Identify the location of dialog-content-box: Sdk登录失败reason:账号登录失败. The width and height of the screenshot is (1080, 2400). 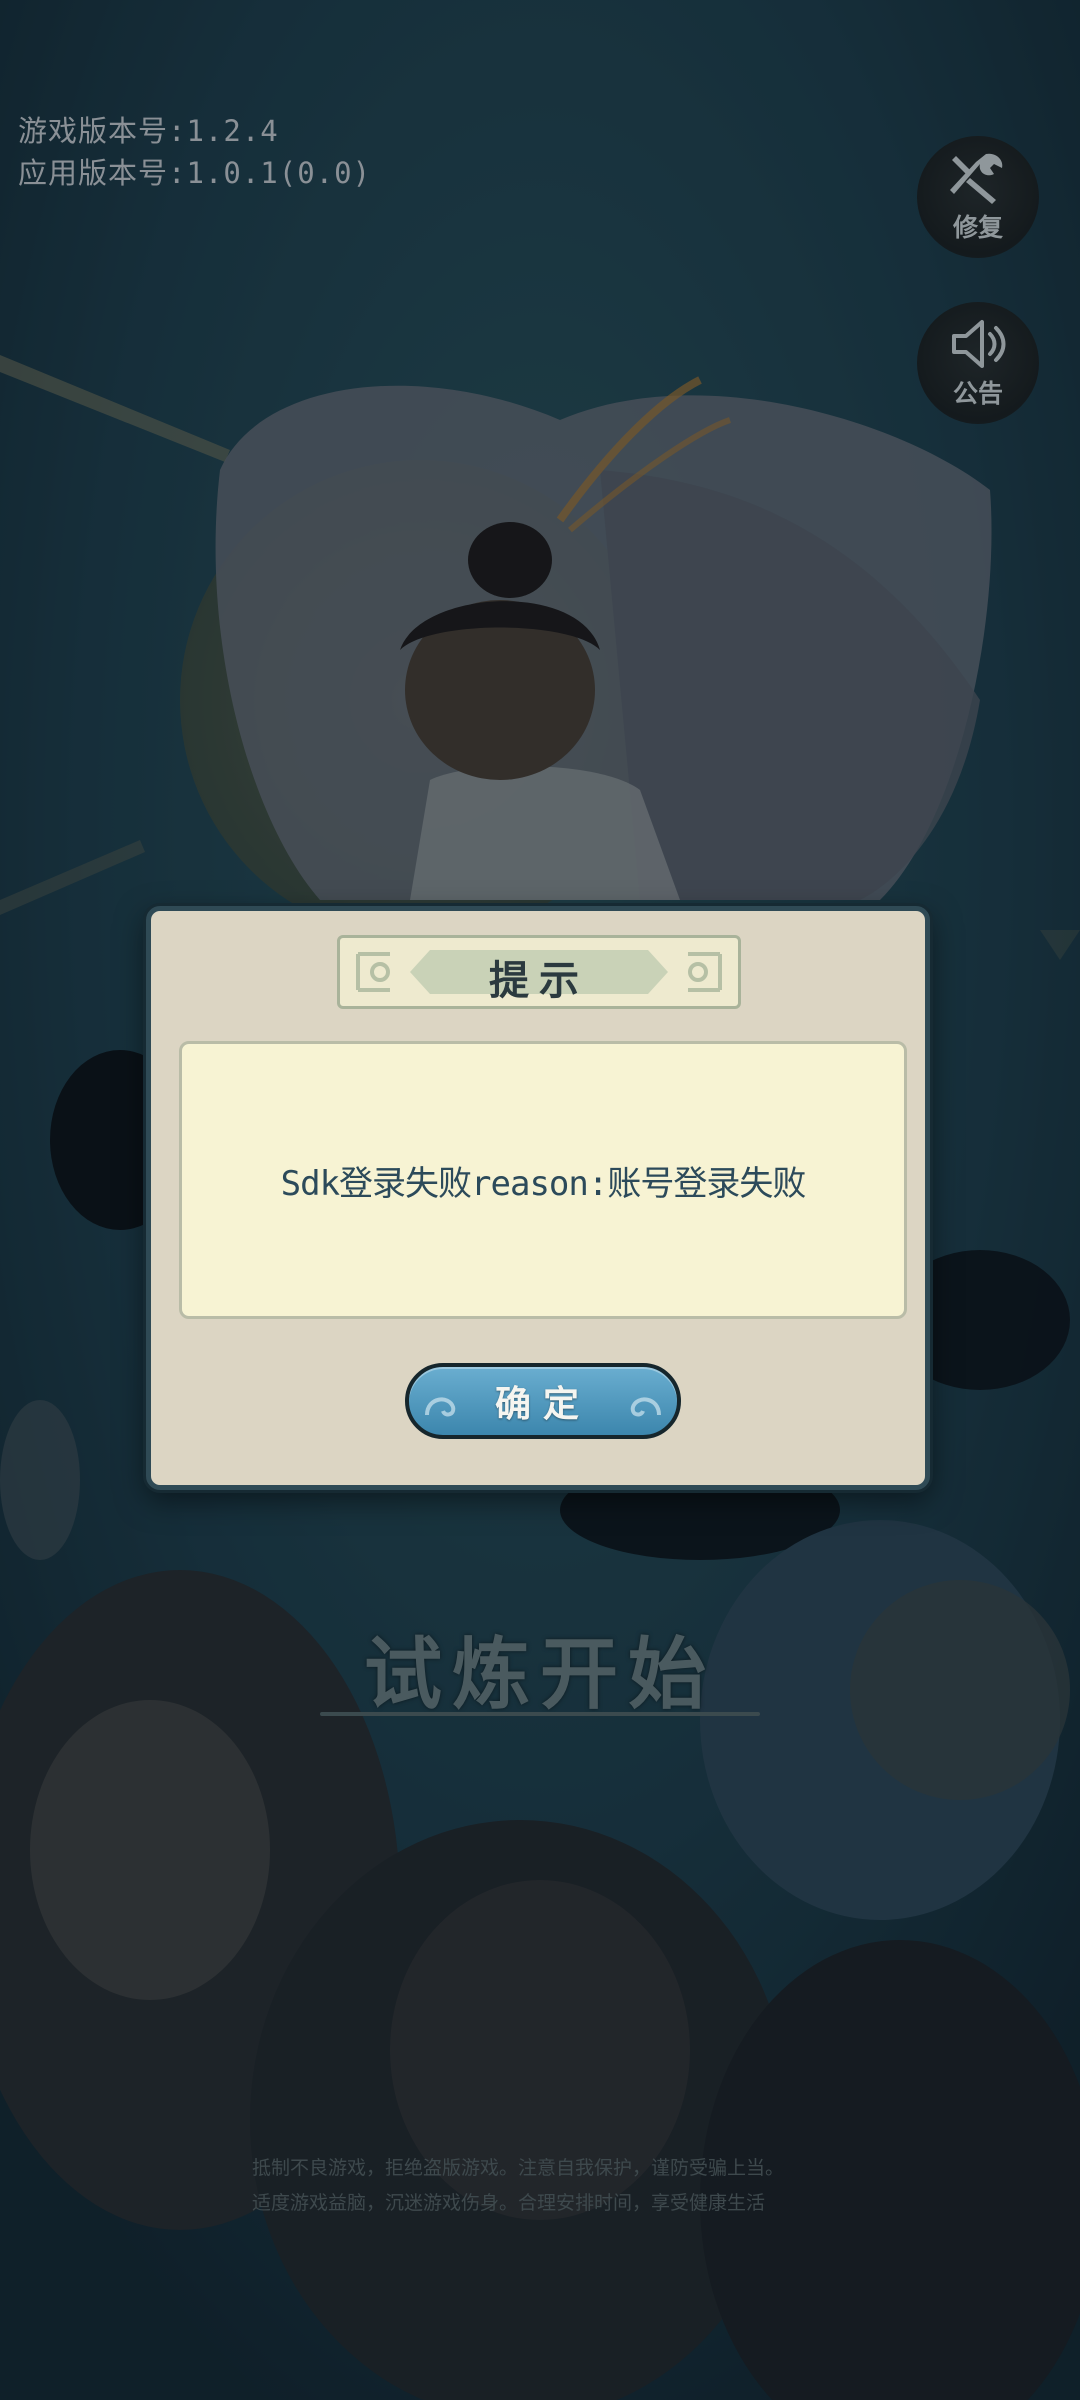
(543, 1180).